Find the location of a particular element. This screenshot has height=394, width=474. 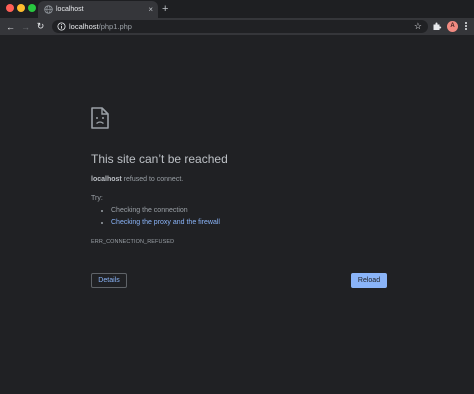

window-minimize-button is located at coordinates (21, 8).